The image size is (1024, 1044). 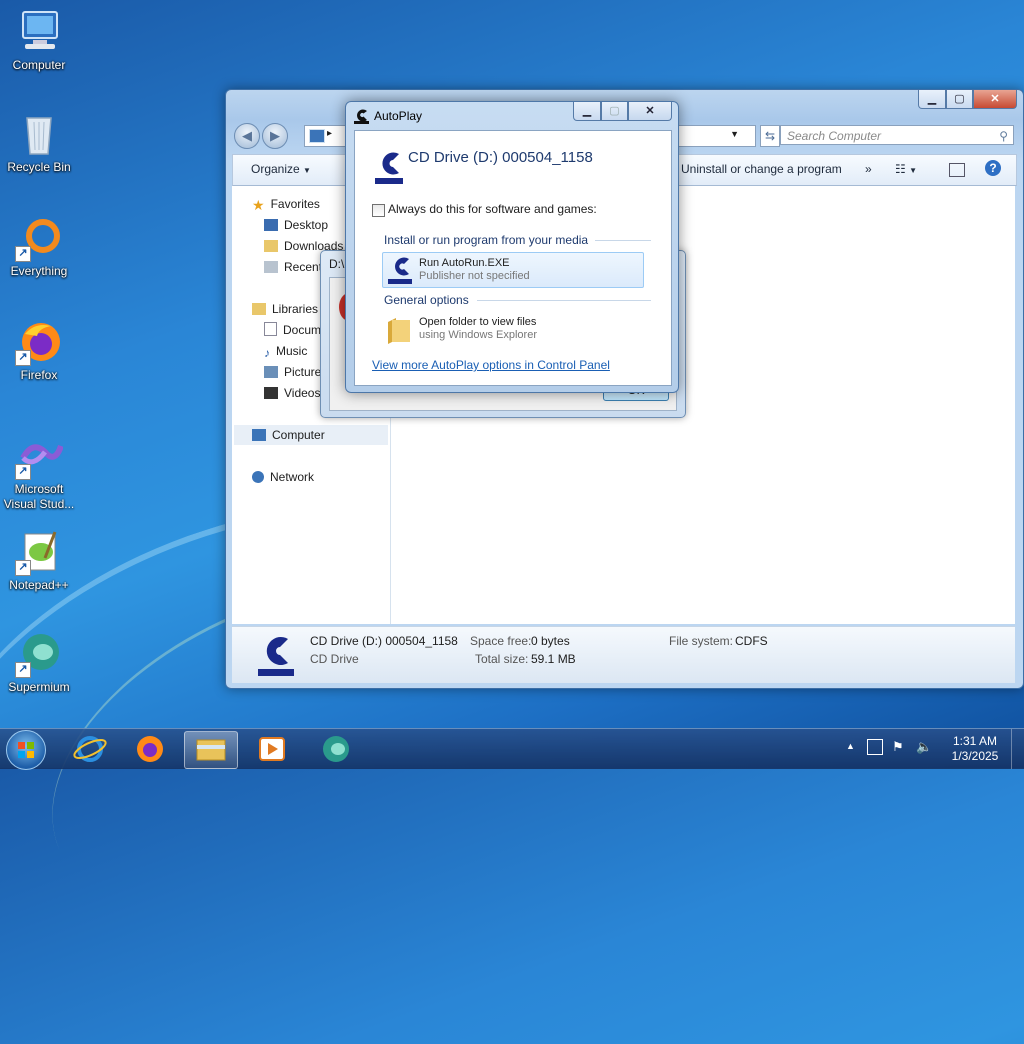 What do you see at coordinates (39, 456) in the screenshot?
I see `visual-studio-icon: ↗` at bounding box center [39, 456].